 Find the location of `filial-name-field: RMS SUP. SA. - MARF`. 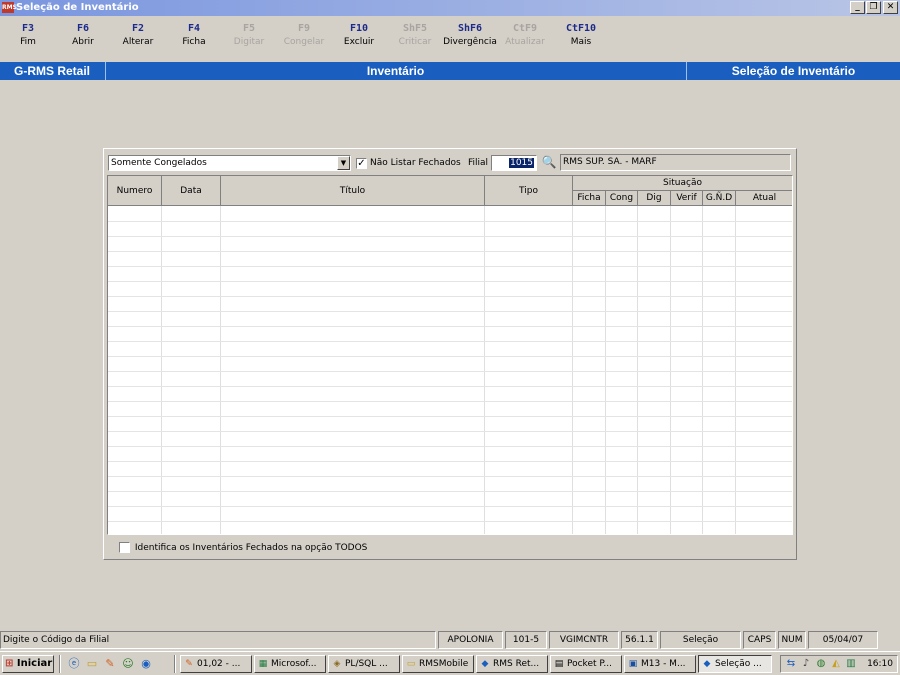

filial-name-field: RMS SUP. SA. - MARF is located at coordinates (675, 162).